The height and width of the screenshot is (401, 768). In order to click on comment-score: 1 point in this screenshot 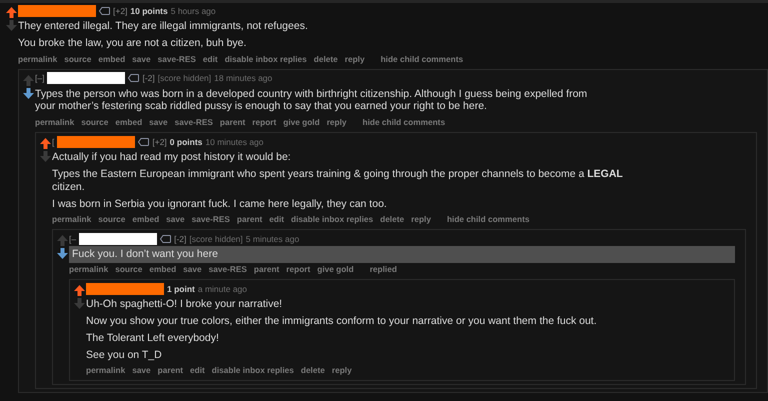, I will do `click(181, 289)`.